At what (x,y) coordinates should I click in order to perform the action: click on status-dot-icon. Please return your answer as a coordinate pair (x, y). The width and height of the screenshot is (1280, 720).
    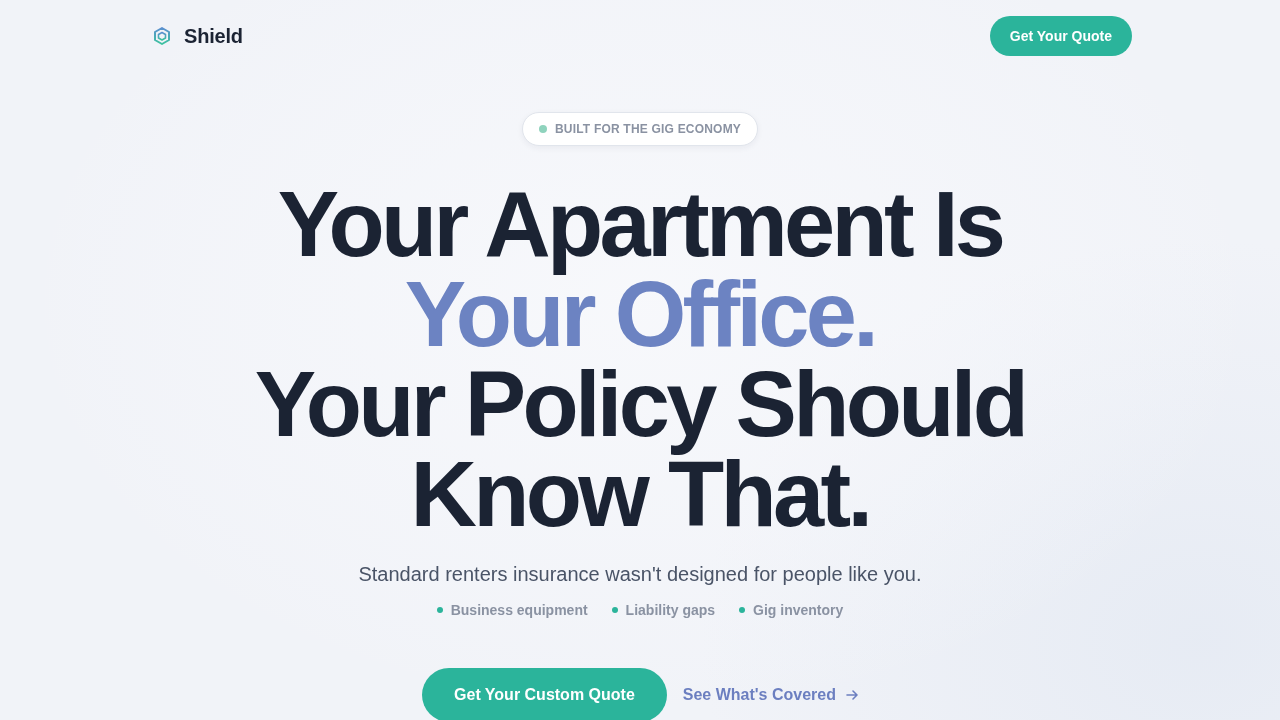
    Looking at the image, I should click on (542, 129).